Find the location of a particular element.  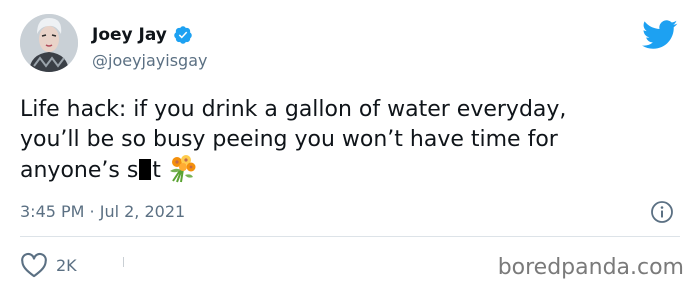

author-name-text: Joey Jay is located at coordinates (129, 35).